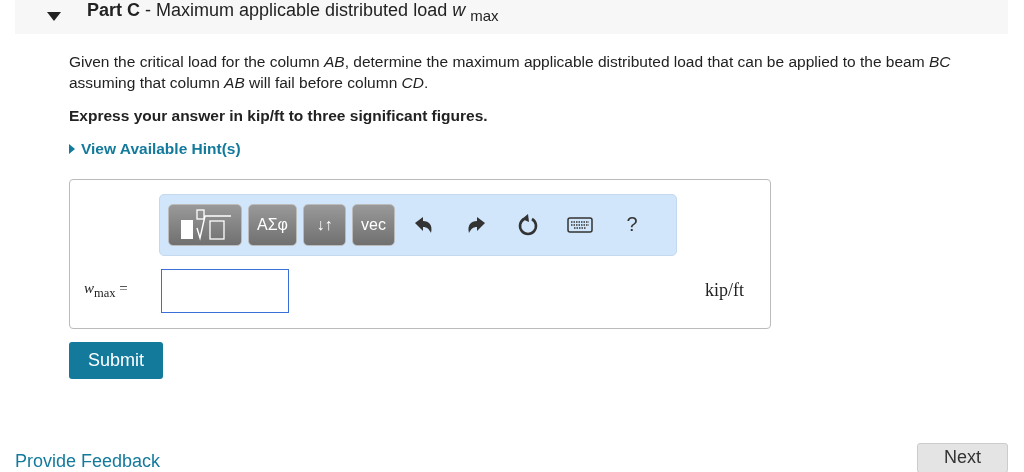  Describe the element at coordinates (423, 224) in the screenshot. I see `undo-icon` at that location.